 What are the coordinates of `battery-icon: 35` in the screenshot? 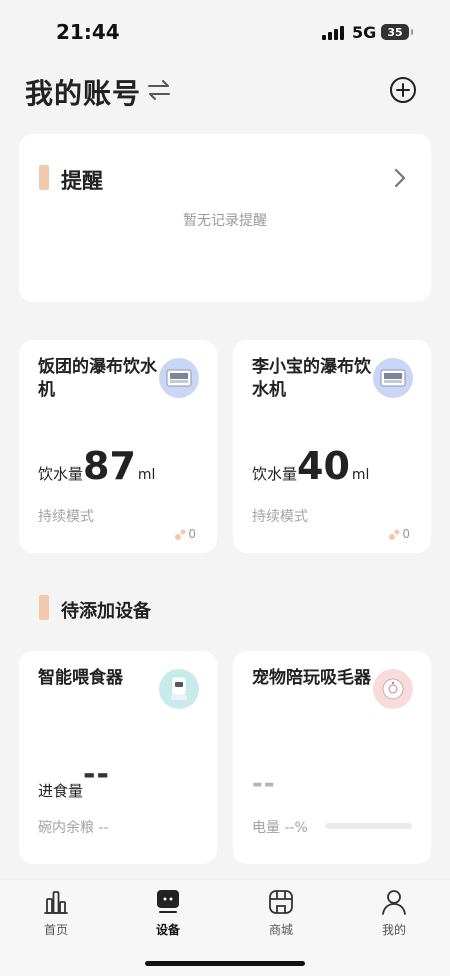 It's located at (397, 32).